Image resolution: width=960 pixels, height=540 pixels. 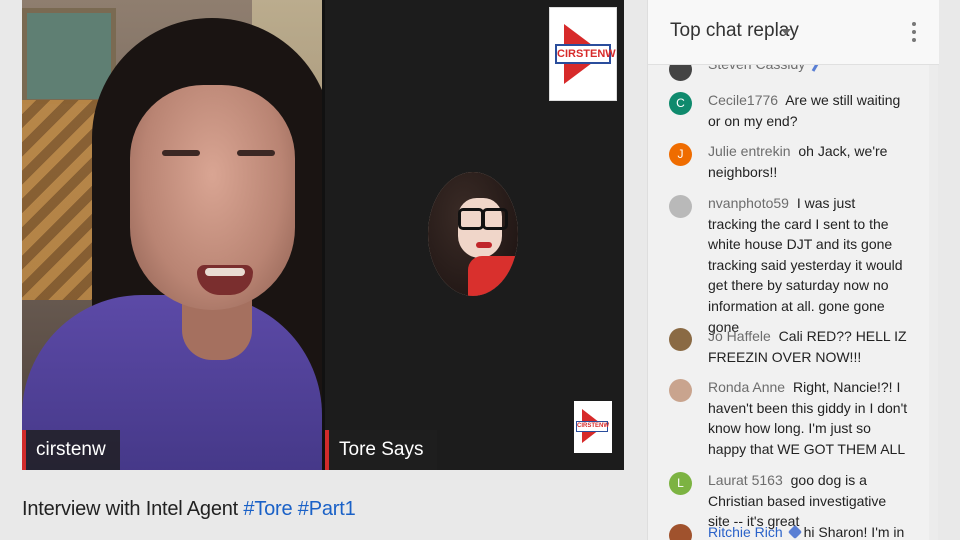 What do you see at coordinates (181, 153) in the screenshot?
I see `eyebrow-left` at bounding box center [181, 153].